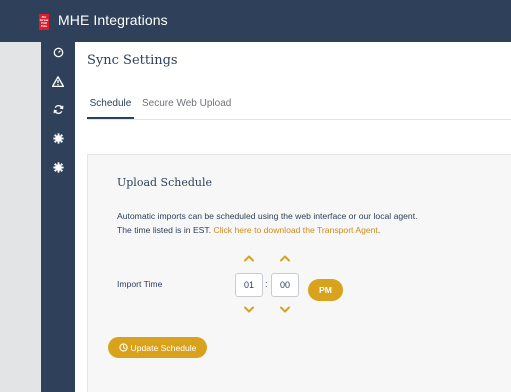 The width and height of the screenshot is (511, 392). Describe the element at coordinates (132, 60) in the screenshot. I see `page-title: Sync Settings` at that location.